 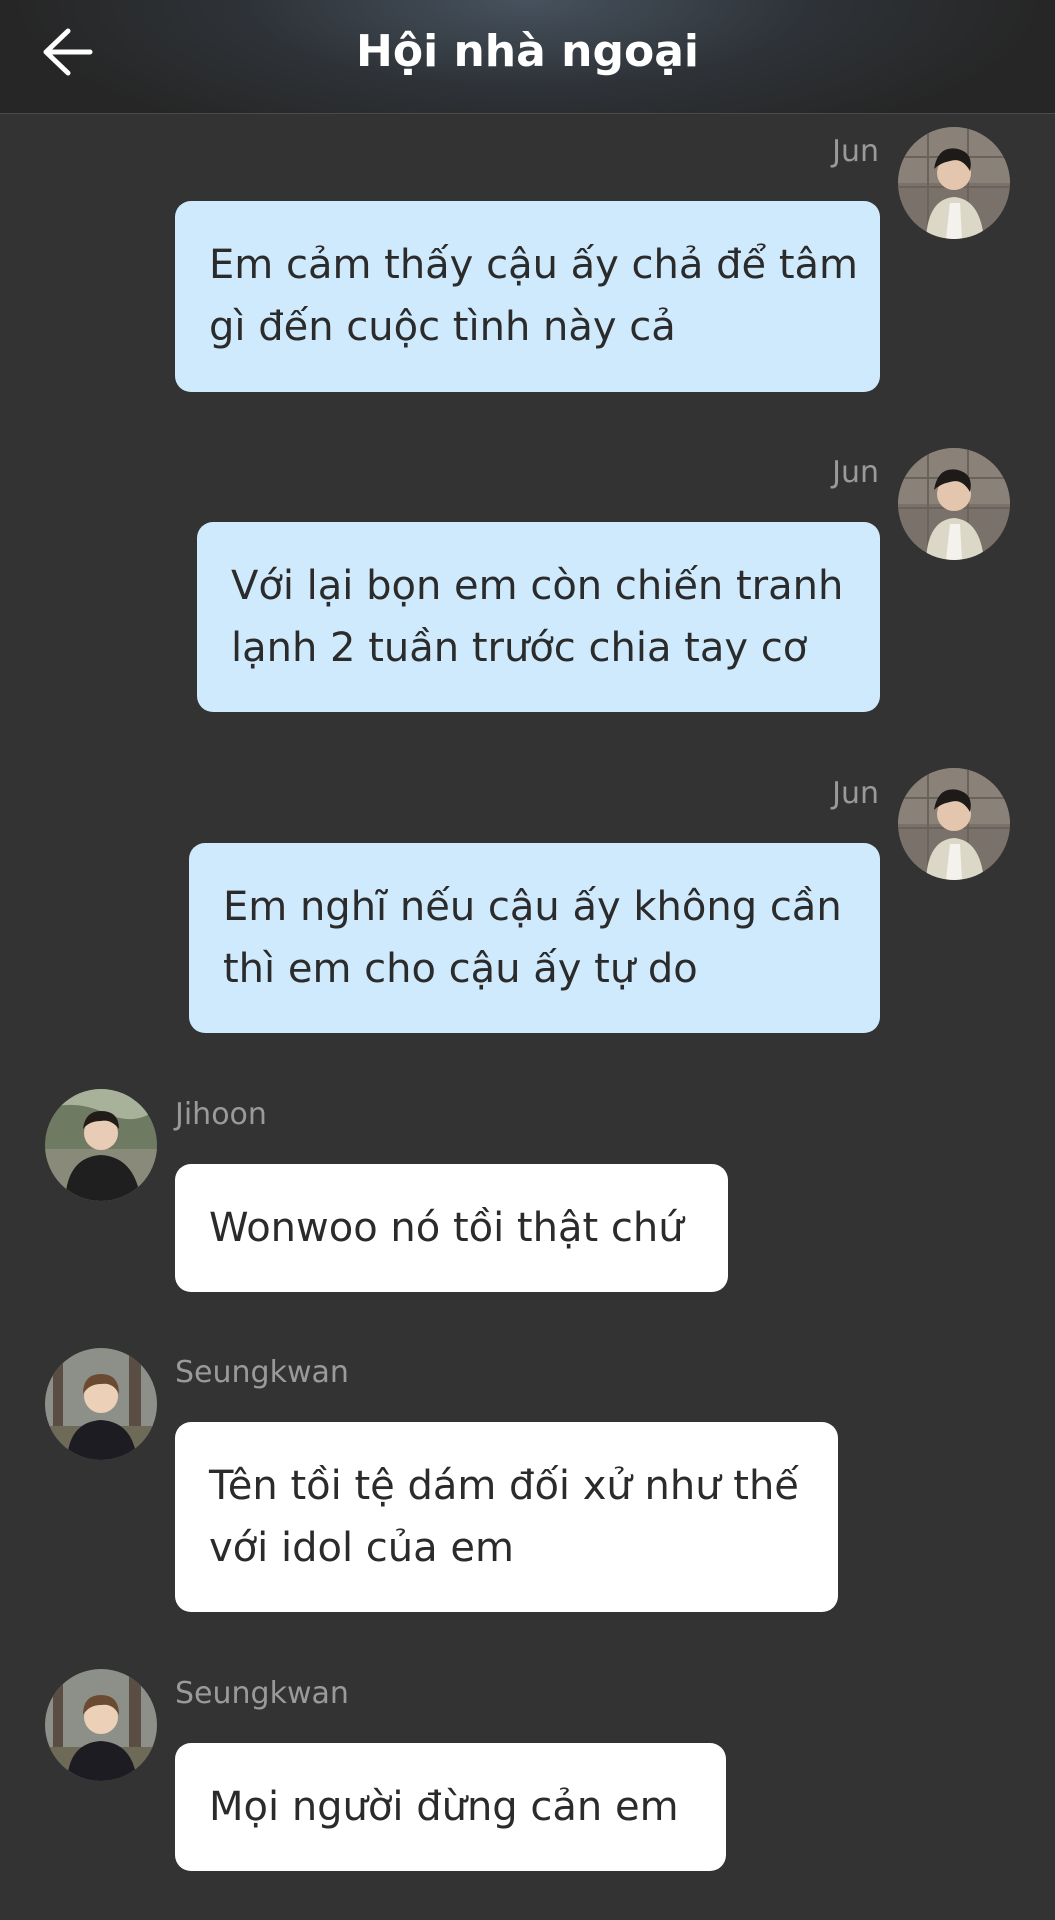 I want to click on chat-header: Hội nhà ngoại, so click(x=527, y=57).